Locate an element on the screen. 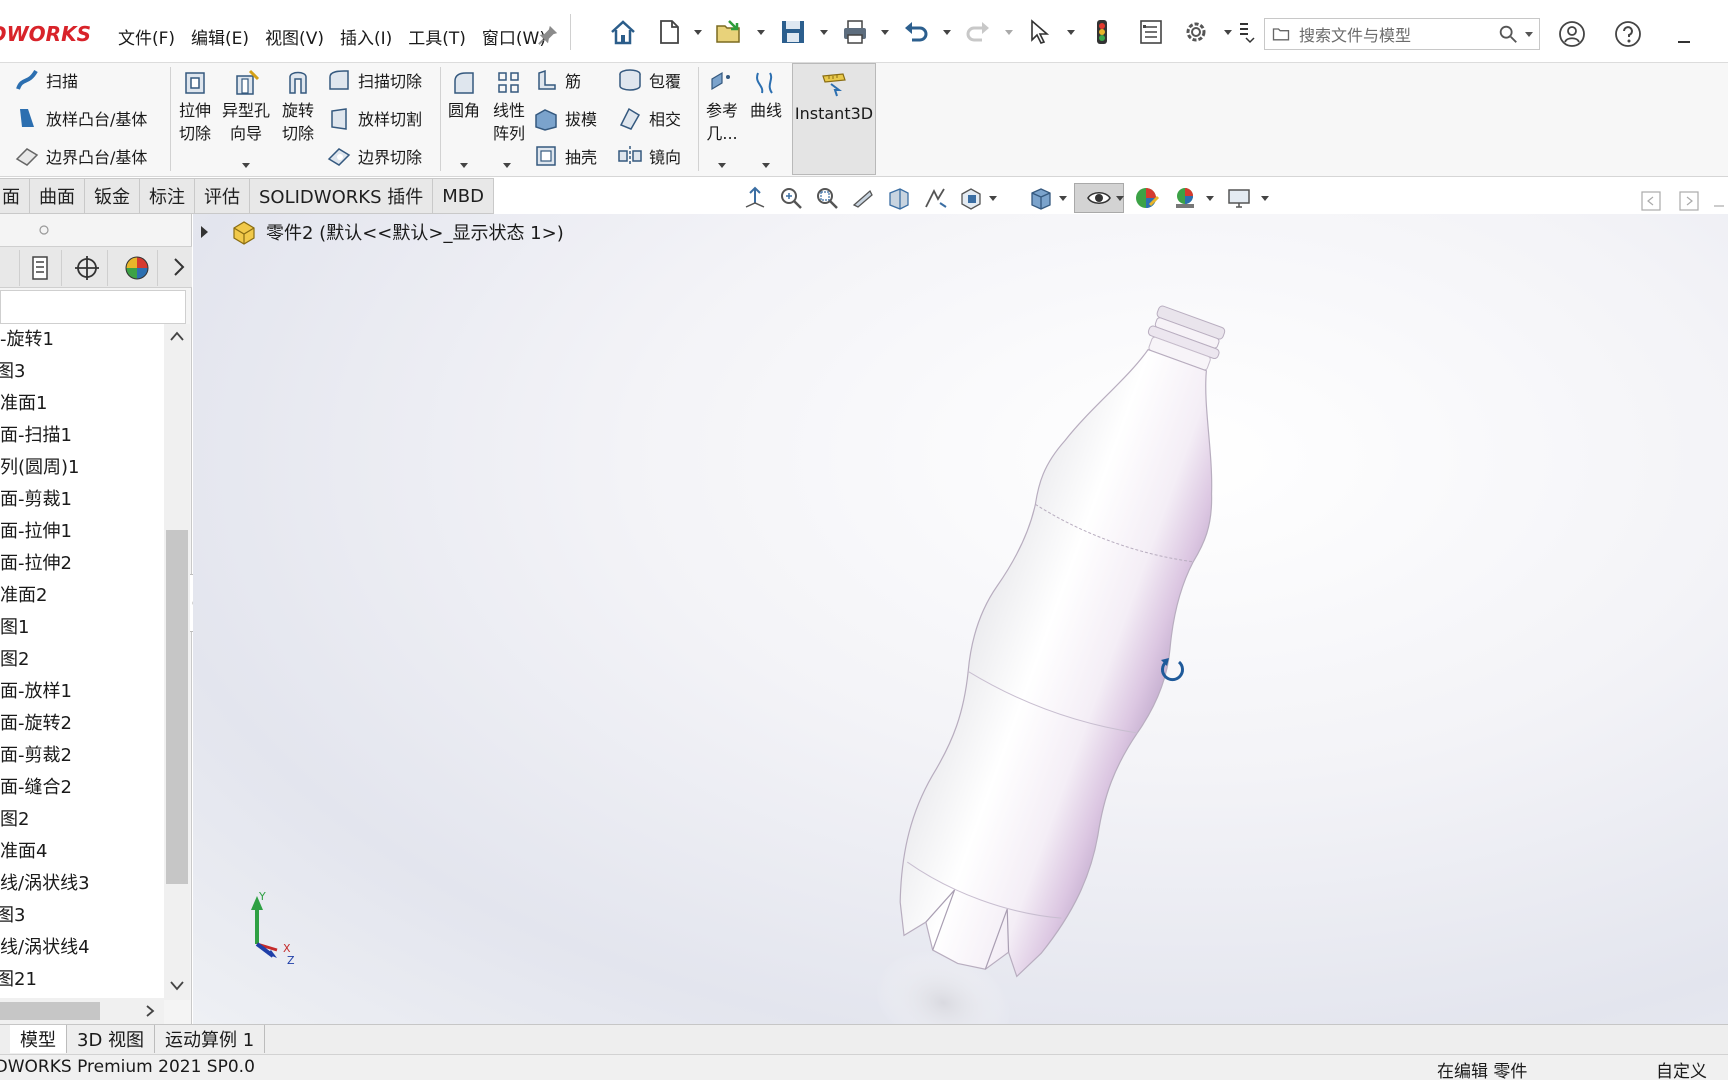 This screenshot has width=1728, height=1080. search-box: 搜索文件与模型 is located at coordinates (1402, 34).